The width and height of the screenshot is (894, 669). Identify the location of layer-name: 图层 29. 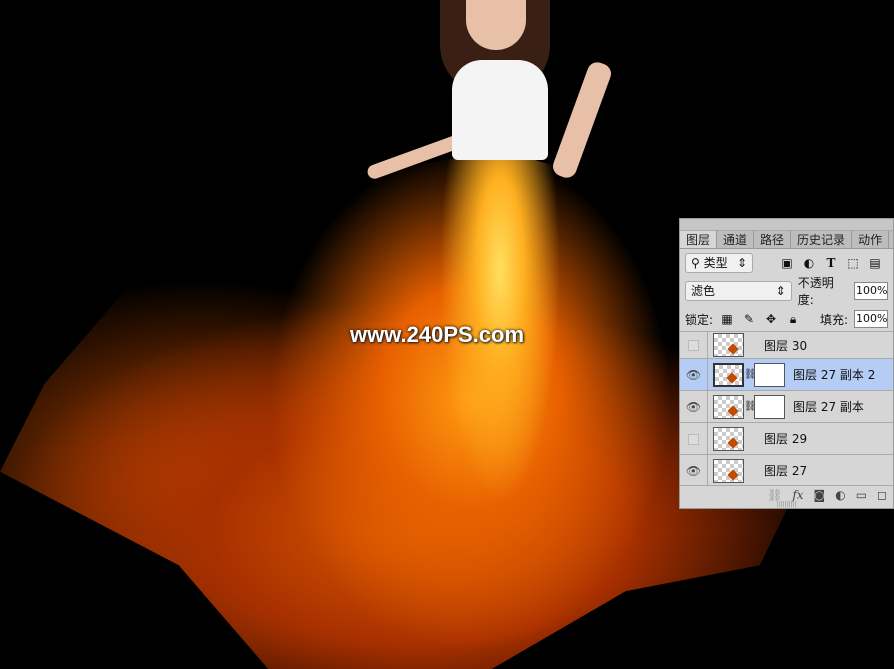
(786, 439).